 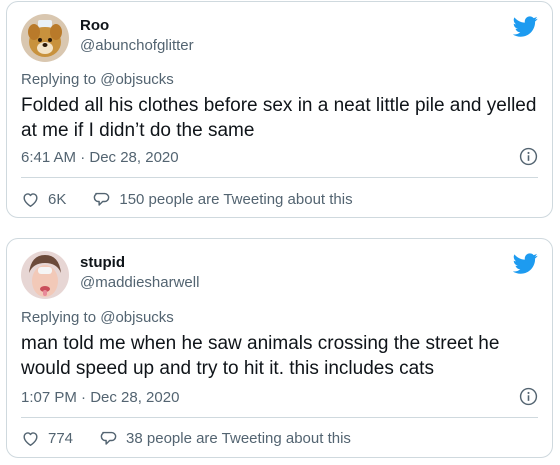 I want to click on user-handle: @maddiesharwell, so click(x=139, y=282).